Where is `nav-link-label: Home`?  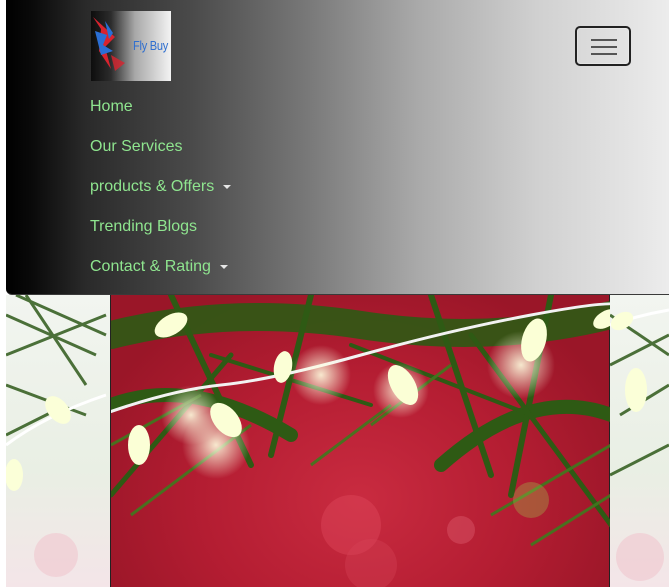
nav-link-label: Home is located at coordinates (111, 106).